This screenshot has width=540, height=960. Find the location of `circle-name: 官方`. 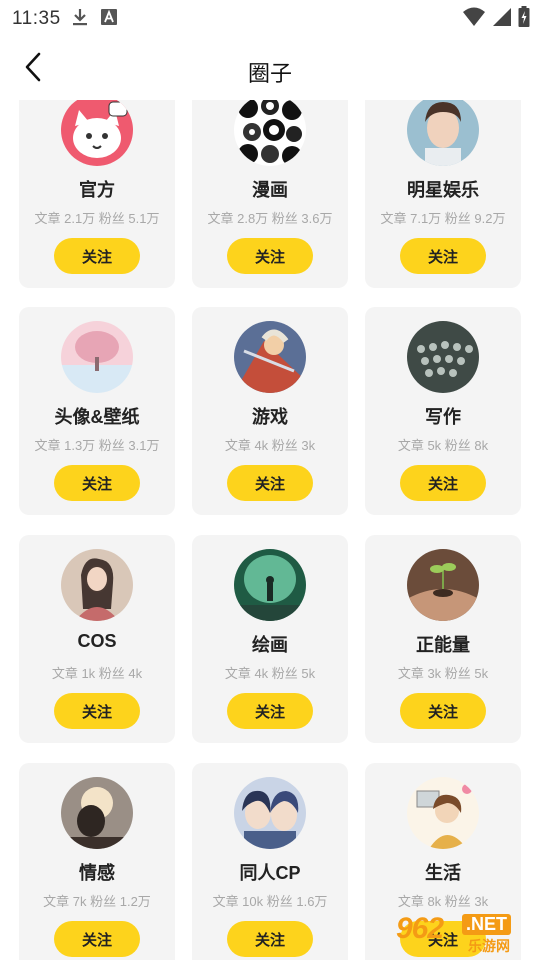

circle-name: 官方 is located at coordinates (97, 190).